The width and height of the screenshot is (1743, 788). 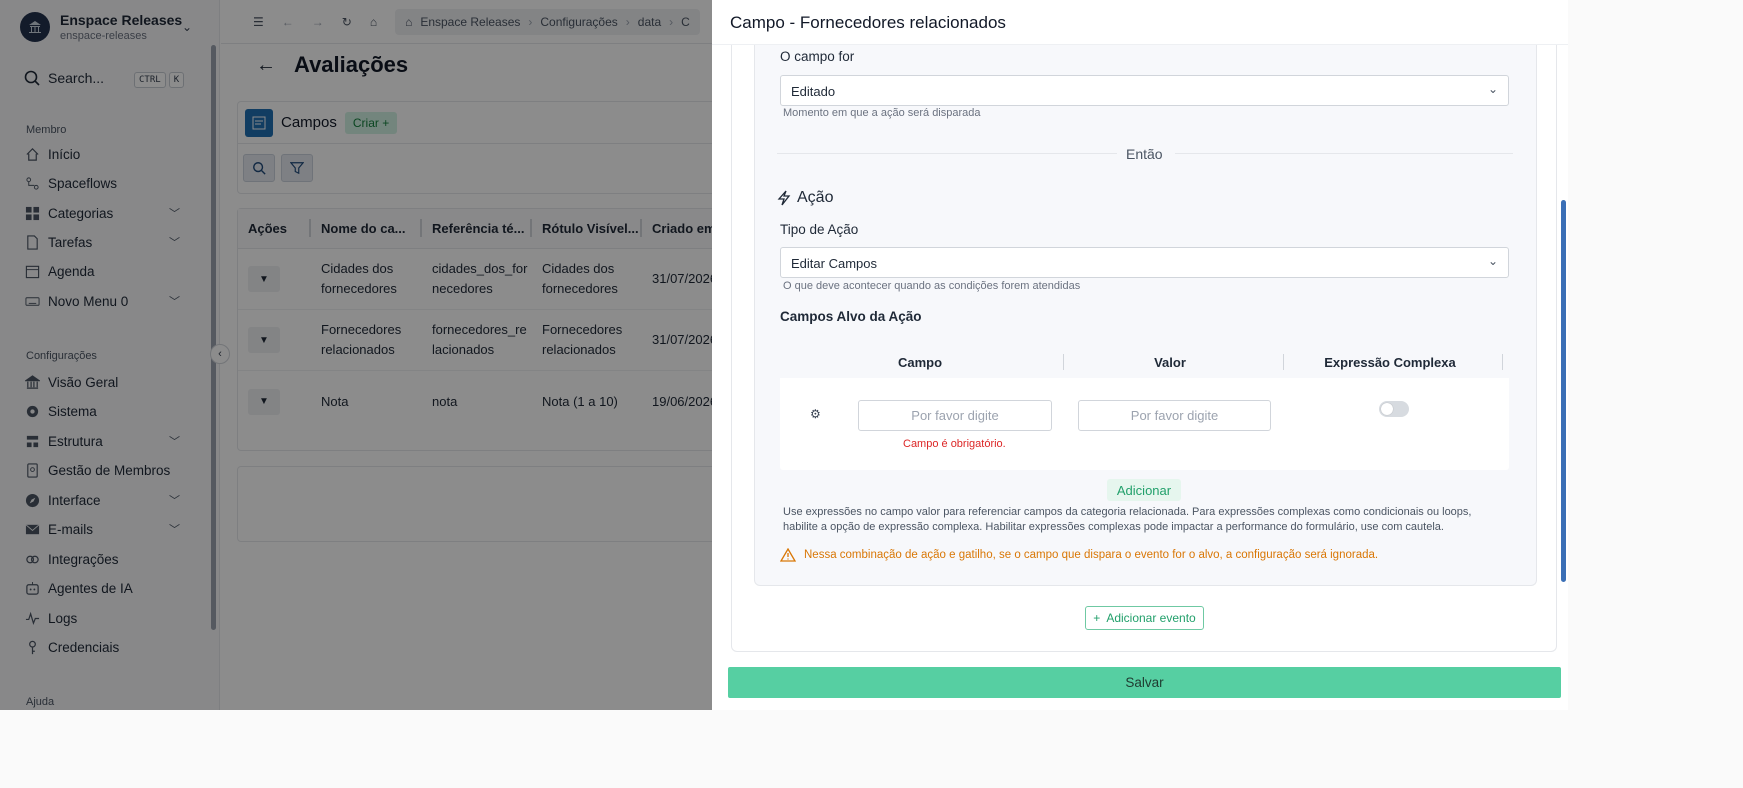 I want to click on complex-expression-toggle, so click(x=1394, y=409).